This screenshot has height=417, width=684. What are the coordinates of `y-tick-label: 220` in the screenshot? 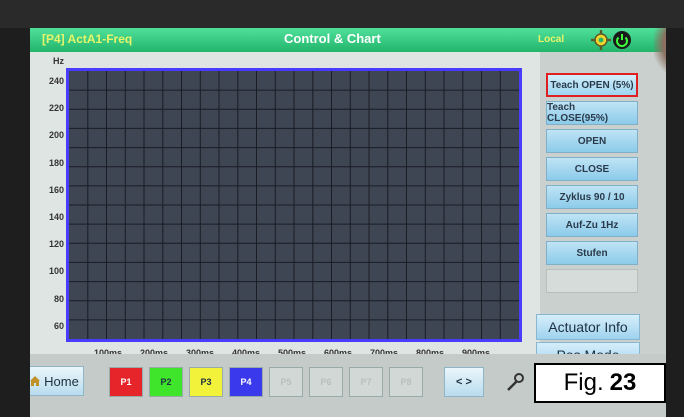 It's located at (56, 108).